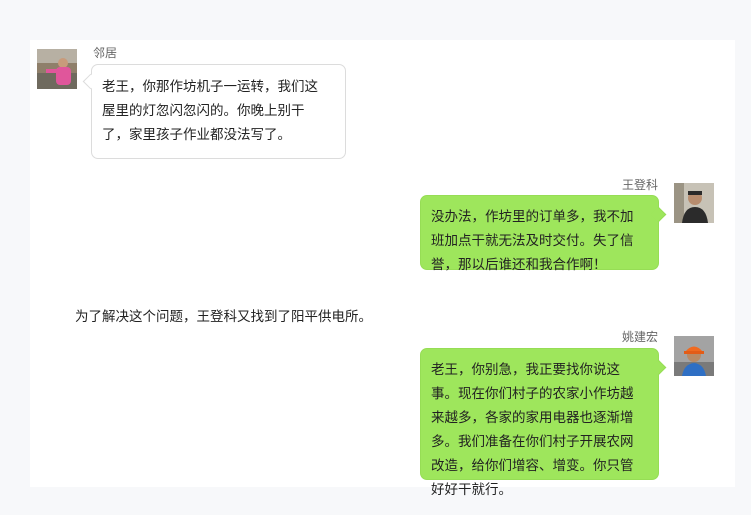 The height and width of the screenshot is (515, 751). Describe the element at coordinates (210, 87) in the screenshot. I see `message-line: 老王，你那作坊机子一运转，我们这` at that location.